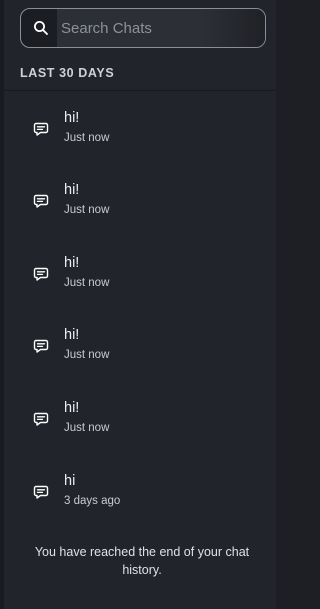  I want to click on search-input, so click(156, 28).